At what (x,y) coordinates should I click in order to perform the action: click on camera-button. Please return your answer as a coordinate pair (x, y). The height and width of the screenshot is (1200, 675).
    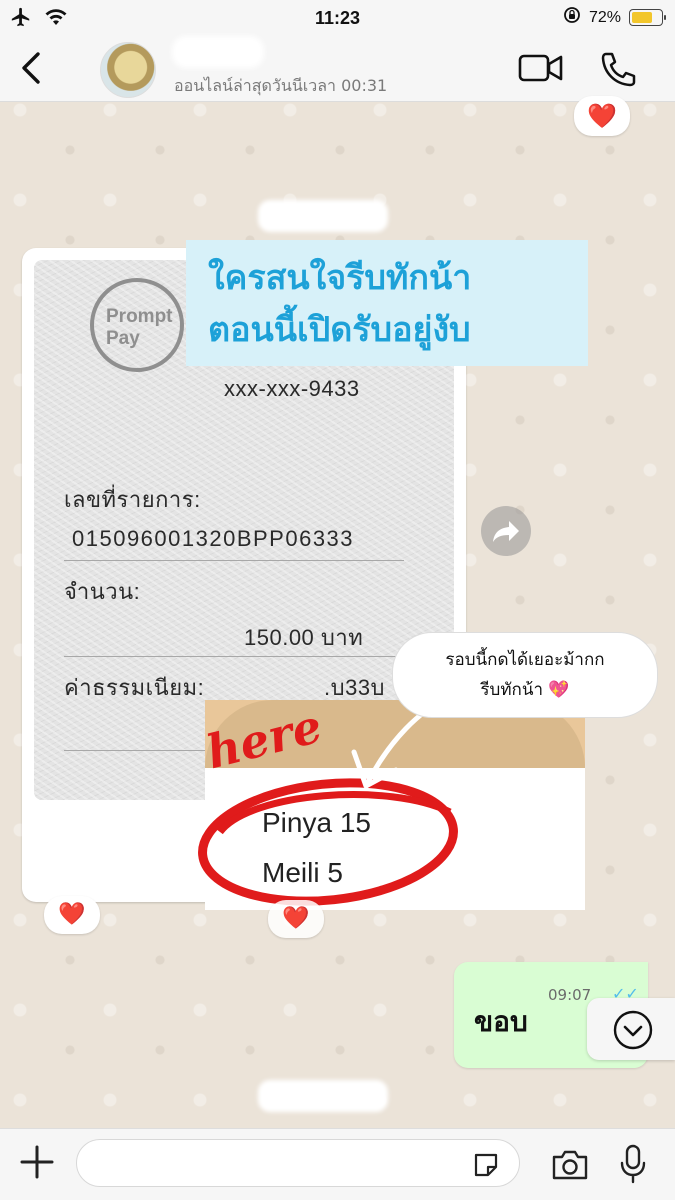
    Looking at the image, I should click on (570, 1165).